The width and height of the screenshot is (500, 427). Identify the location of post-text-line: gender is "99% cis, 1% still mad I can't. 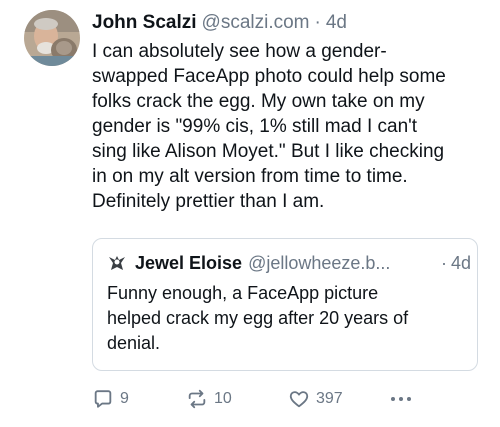
(255, 126).